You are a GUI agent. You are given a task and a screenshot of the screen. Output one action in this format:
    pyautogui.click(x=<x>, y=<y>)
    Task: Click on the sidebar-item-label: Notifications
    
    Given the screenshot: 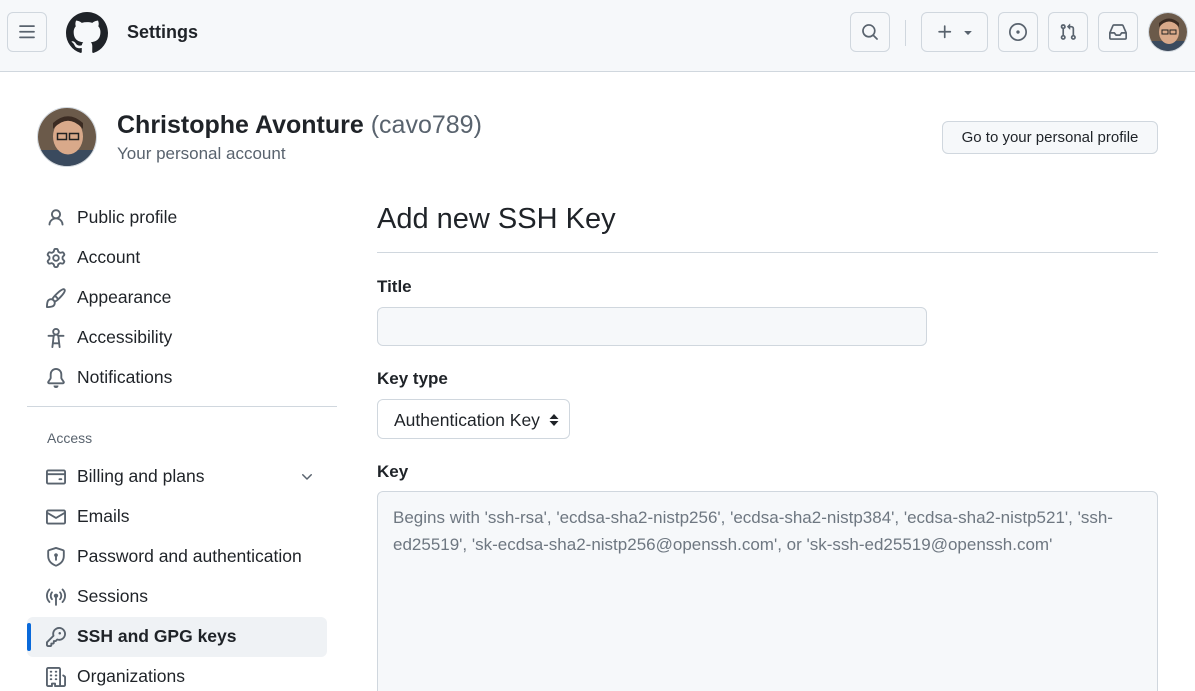 What is the action you would take?
    pyautogui.click(x=125, y=377)
    